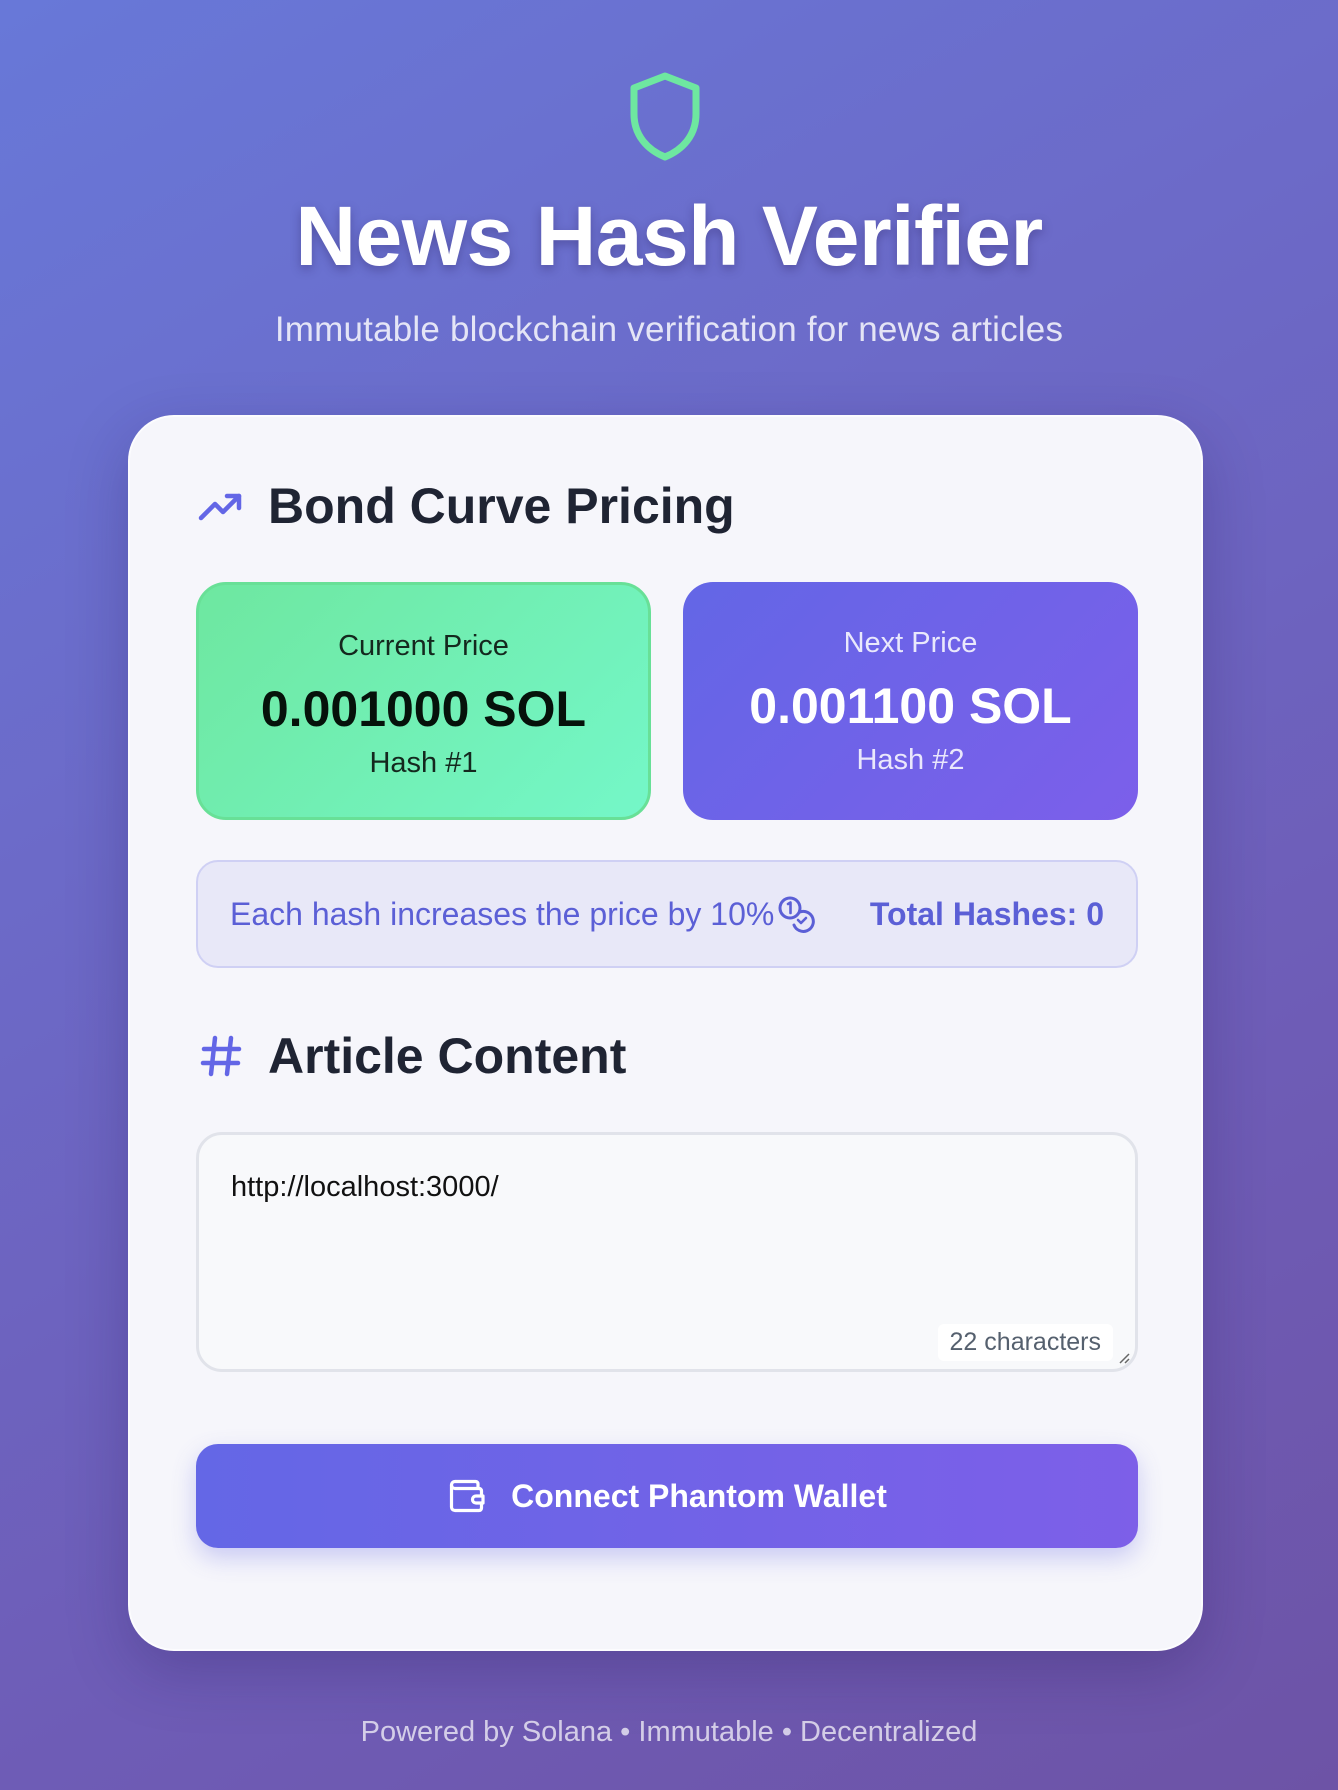  Describe the element at coordinates (423, 646) in the screenshot. I see `current-price-label: Current Price` at that location.